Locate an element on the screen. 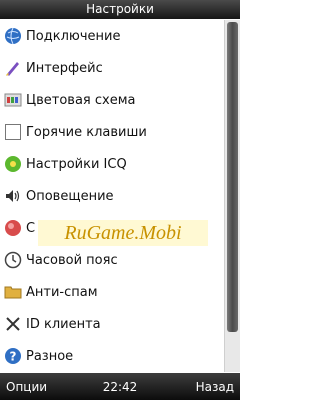  folder-icon is located at coordinates (13, 292).